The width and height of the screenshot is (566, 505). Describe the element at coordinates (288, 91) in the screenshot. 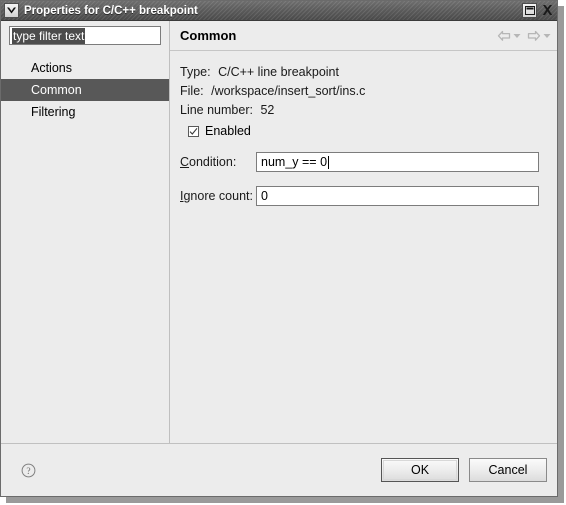

I see `breakpoint-file-value: /workspace/insert_sort/ins.c` at that location.